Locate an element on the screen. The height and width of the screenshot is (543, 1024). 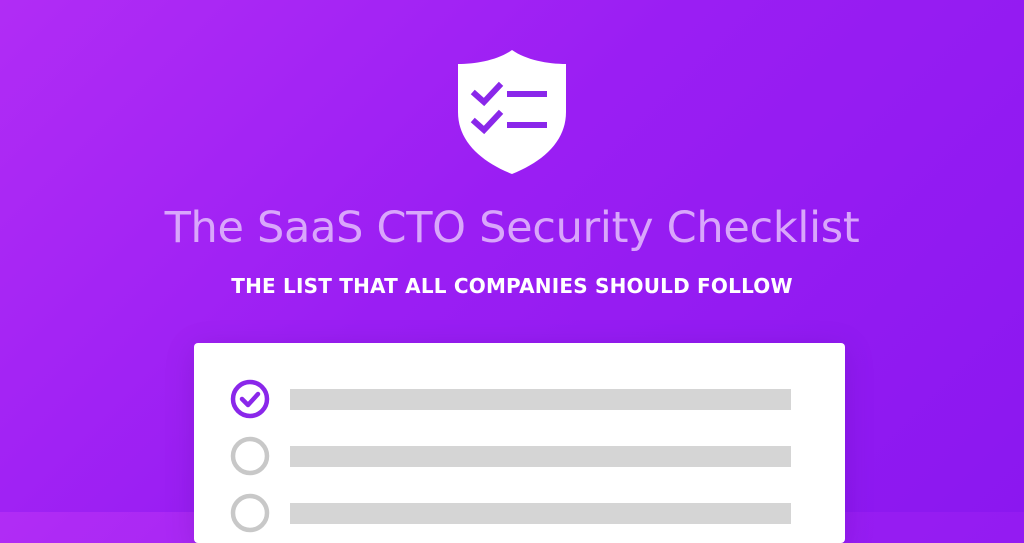
shield-checklist-icon is located at coordinates (512, 112).